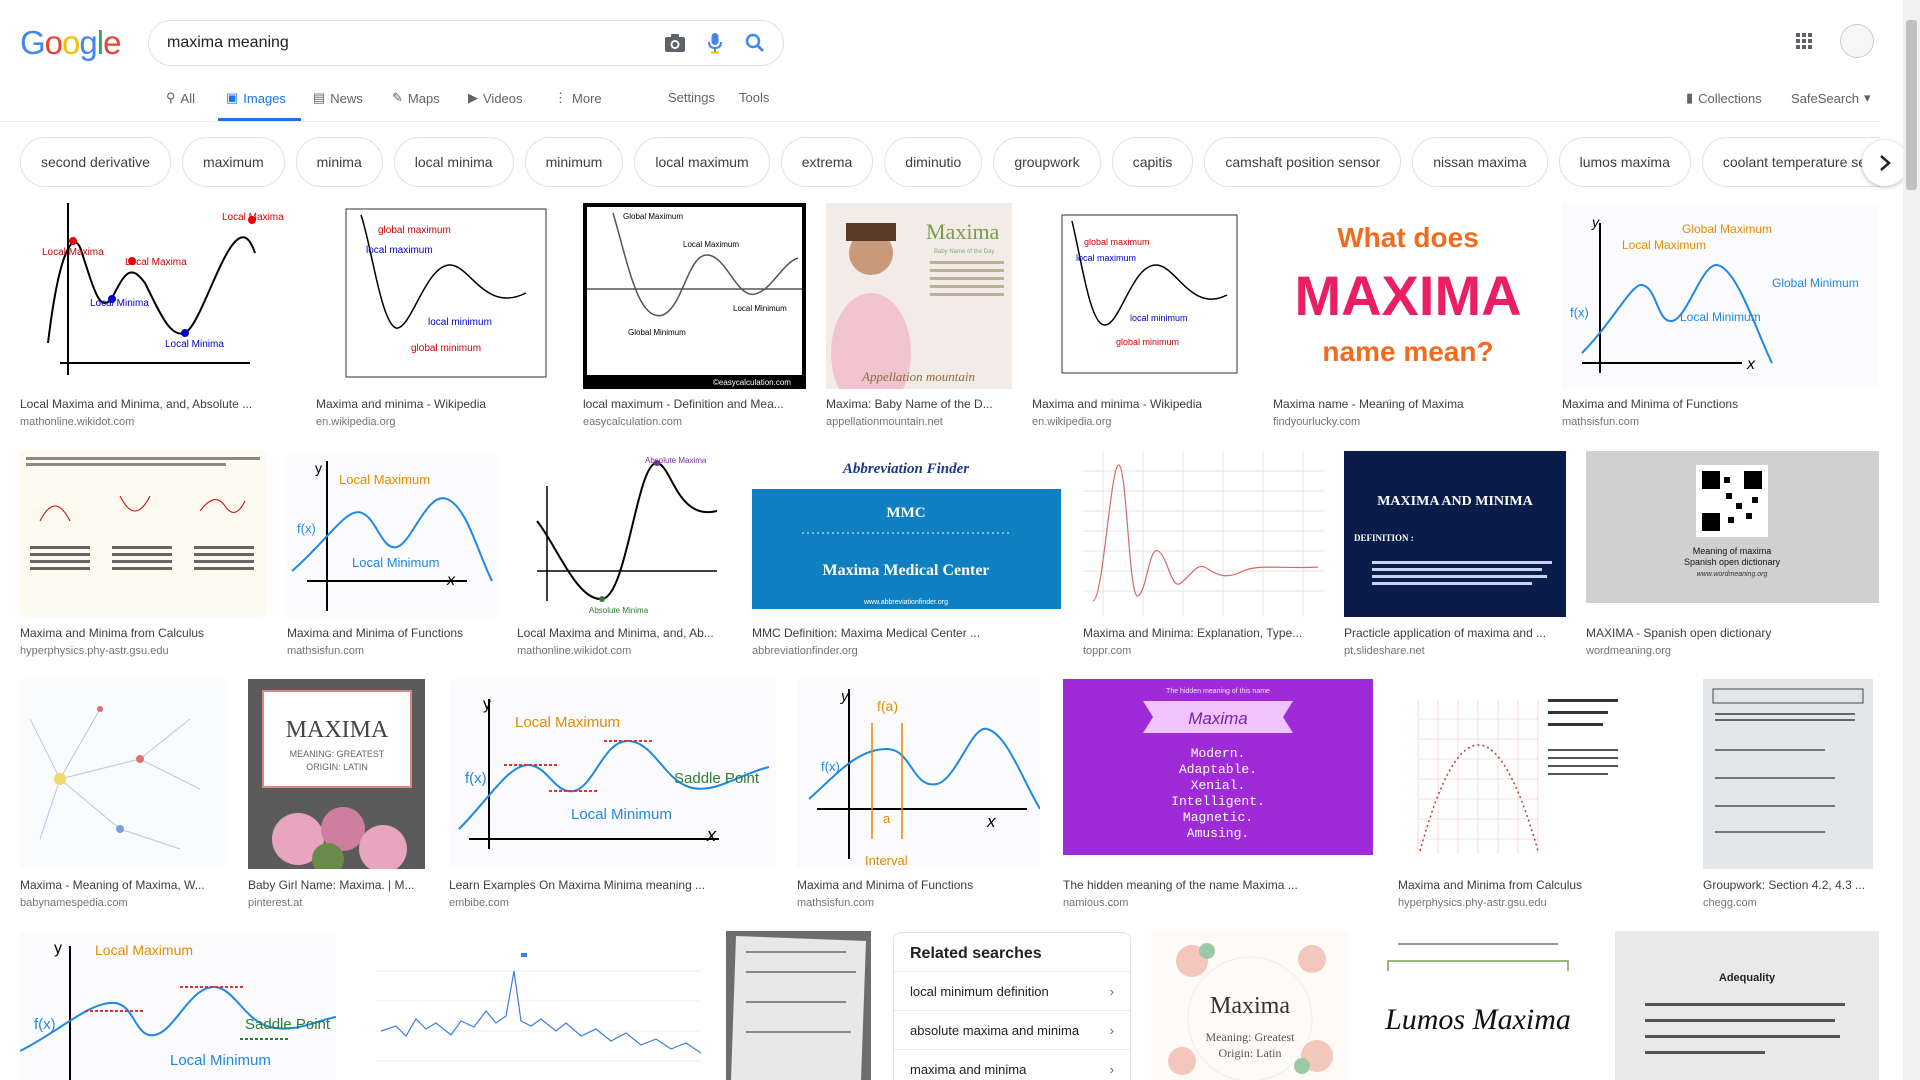 This screenshot has height=1080, width=1920. What do you see at coordinates (1303, 162) in the screenshot?
I see `chip: camshaft position sensor` at bounding box center [1303, 162].